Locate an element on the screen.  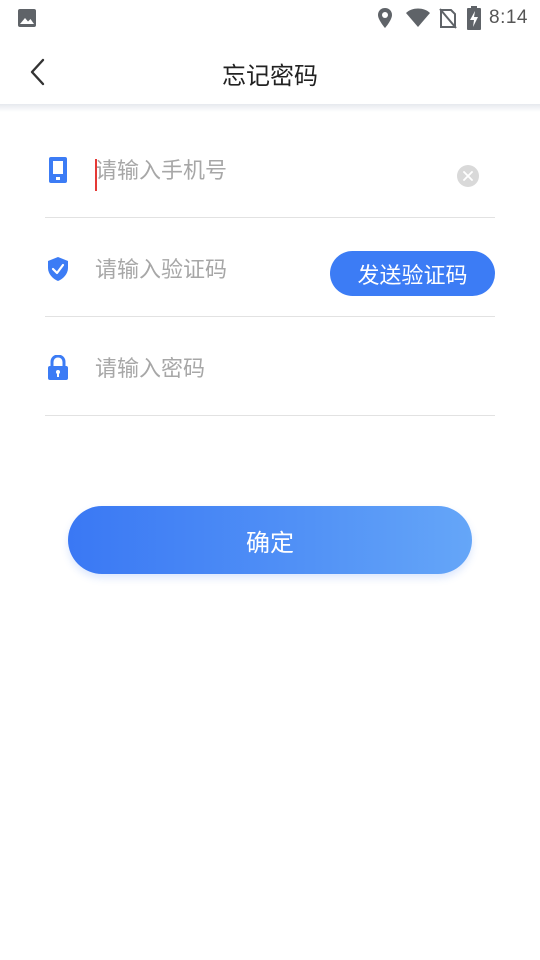
shield-check-icon is located at coordinates (58, 269).